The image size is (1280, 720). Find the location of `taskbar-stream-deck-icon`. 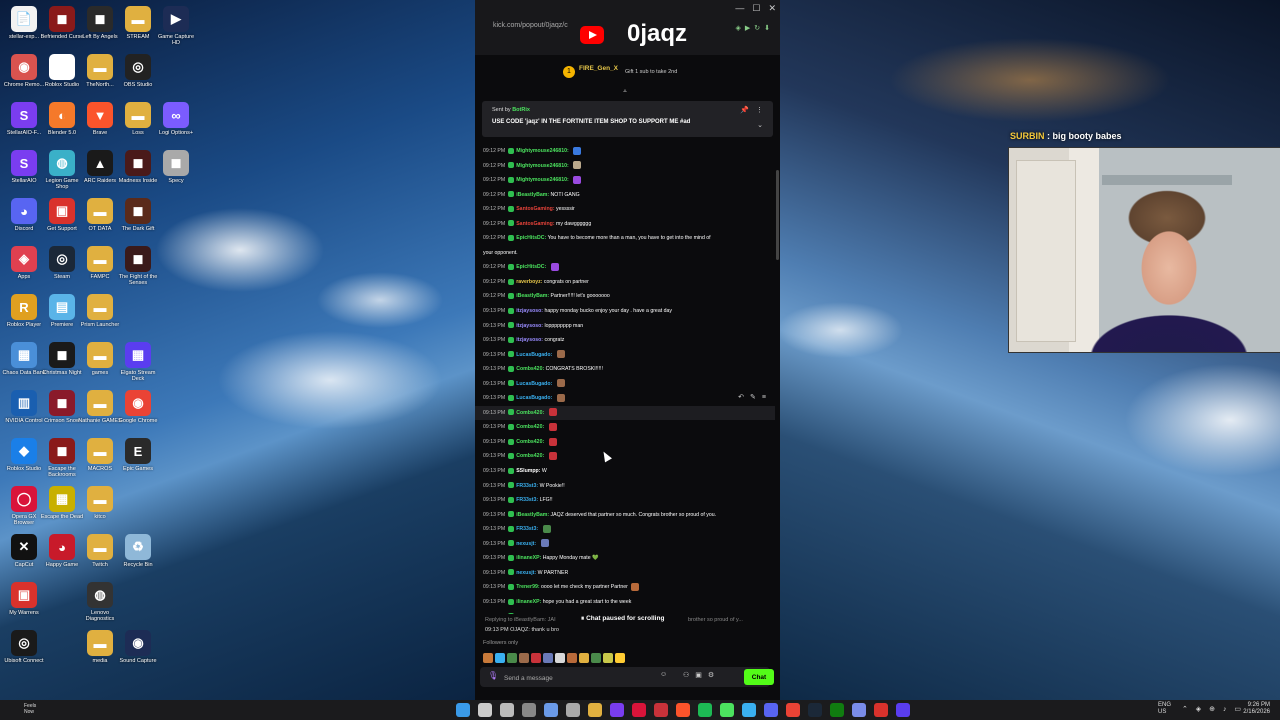

taskbar-stream-deck-icon is located at coordinates (903, 710).